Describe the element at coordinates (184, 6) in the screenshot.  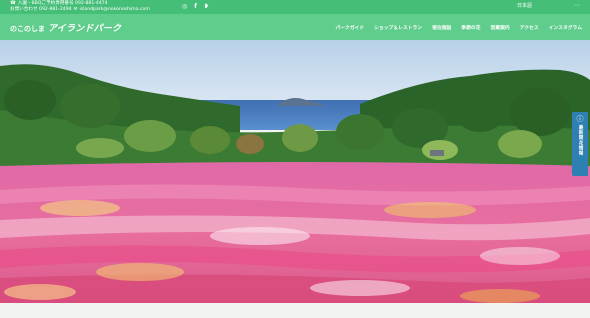
I see `instagram-icon: ◎` at that location.